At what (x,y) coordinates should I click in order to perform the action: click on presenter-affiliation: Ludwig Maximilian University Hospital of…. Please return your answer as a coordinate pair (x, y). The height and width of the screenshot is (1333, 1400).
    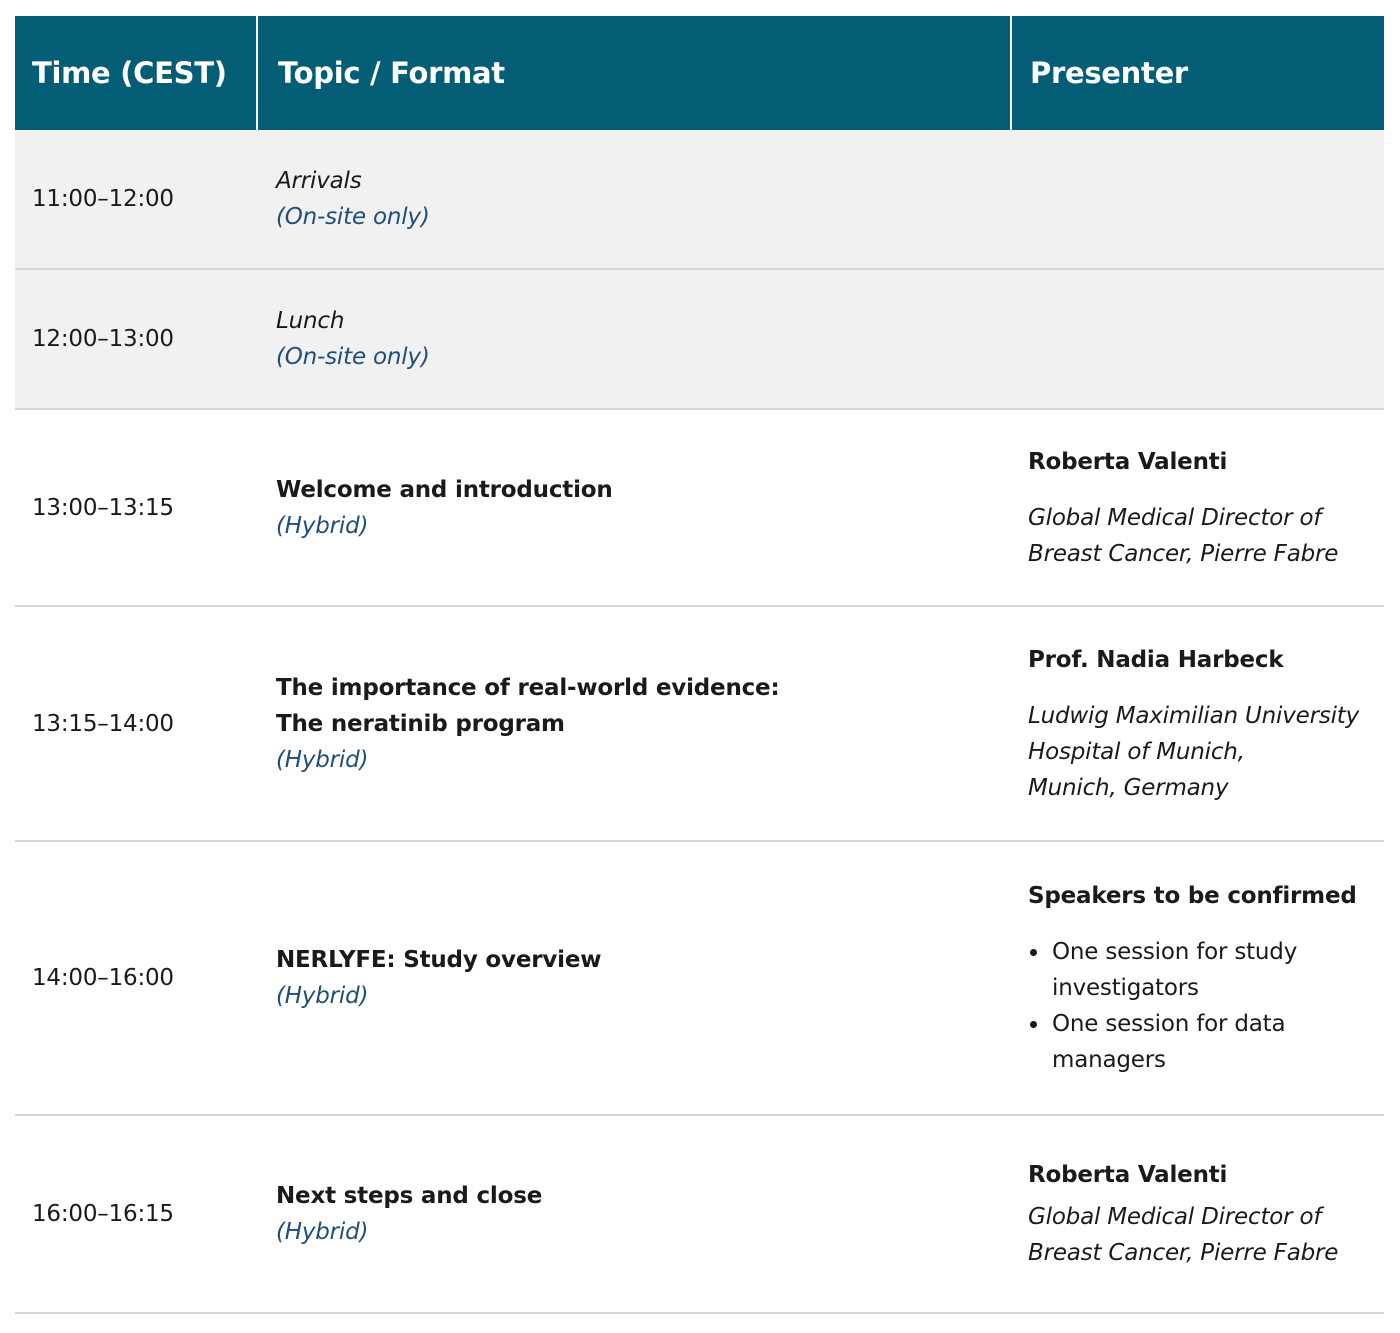
    Looking at the image, I should click on (1193, 752).